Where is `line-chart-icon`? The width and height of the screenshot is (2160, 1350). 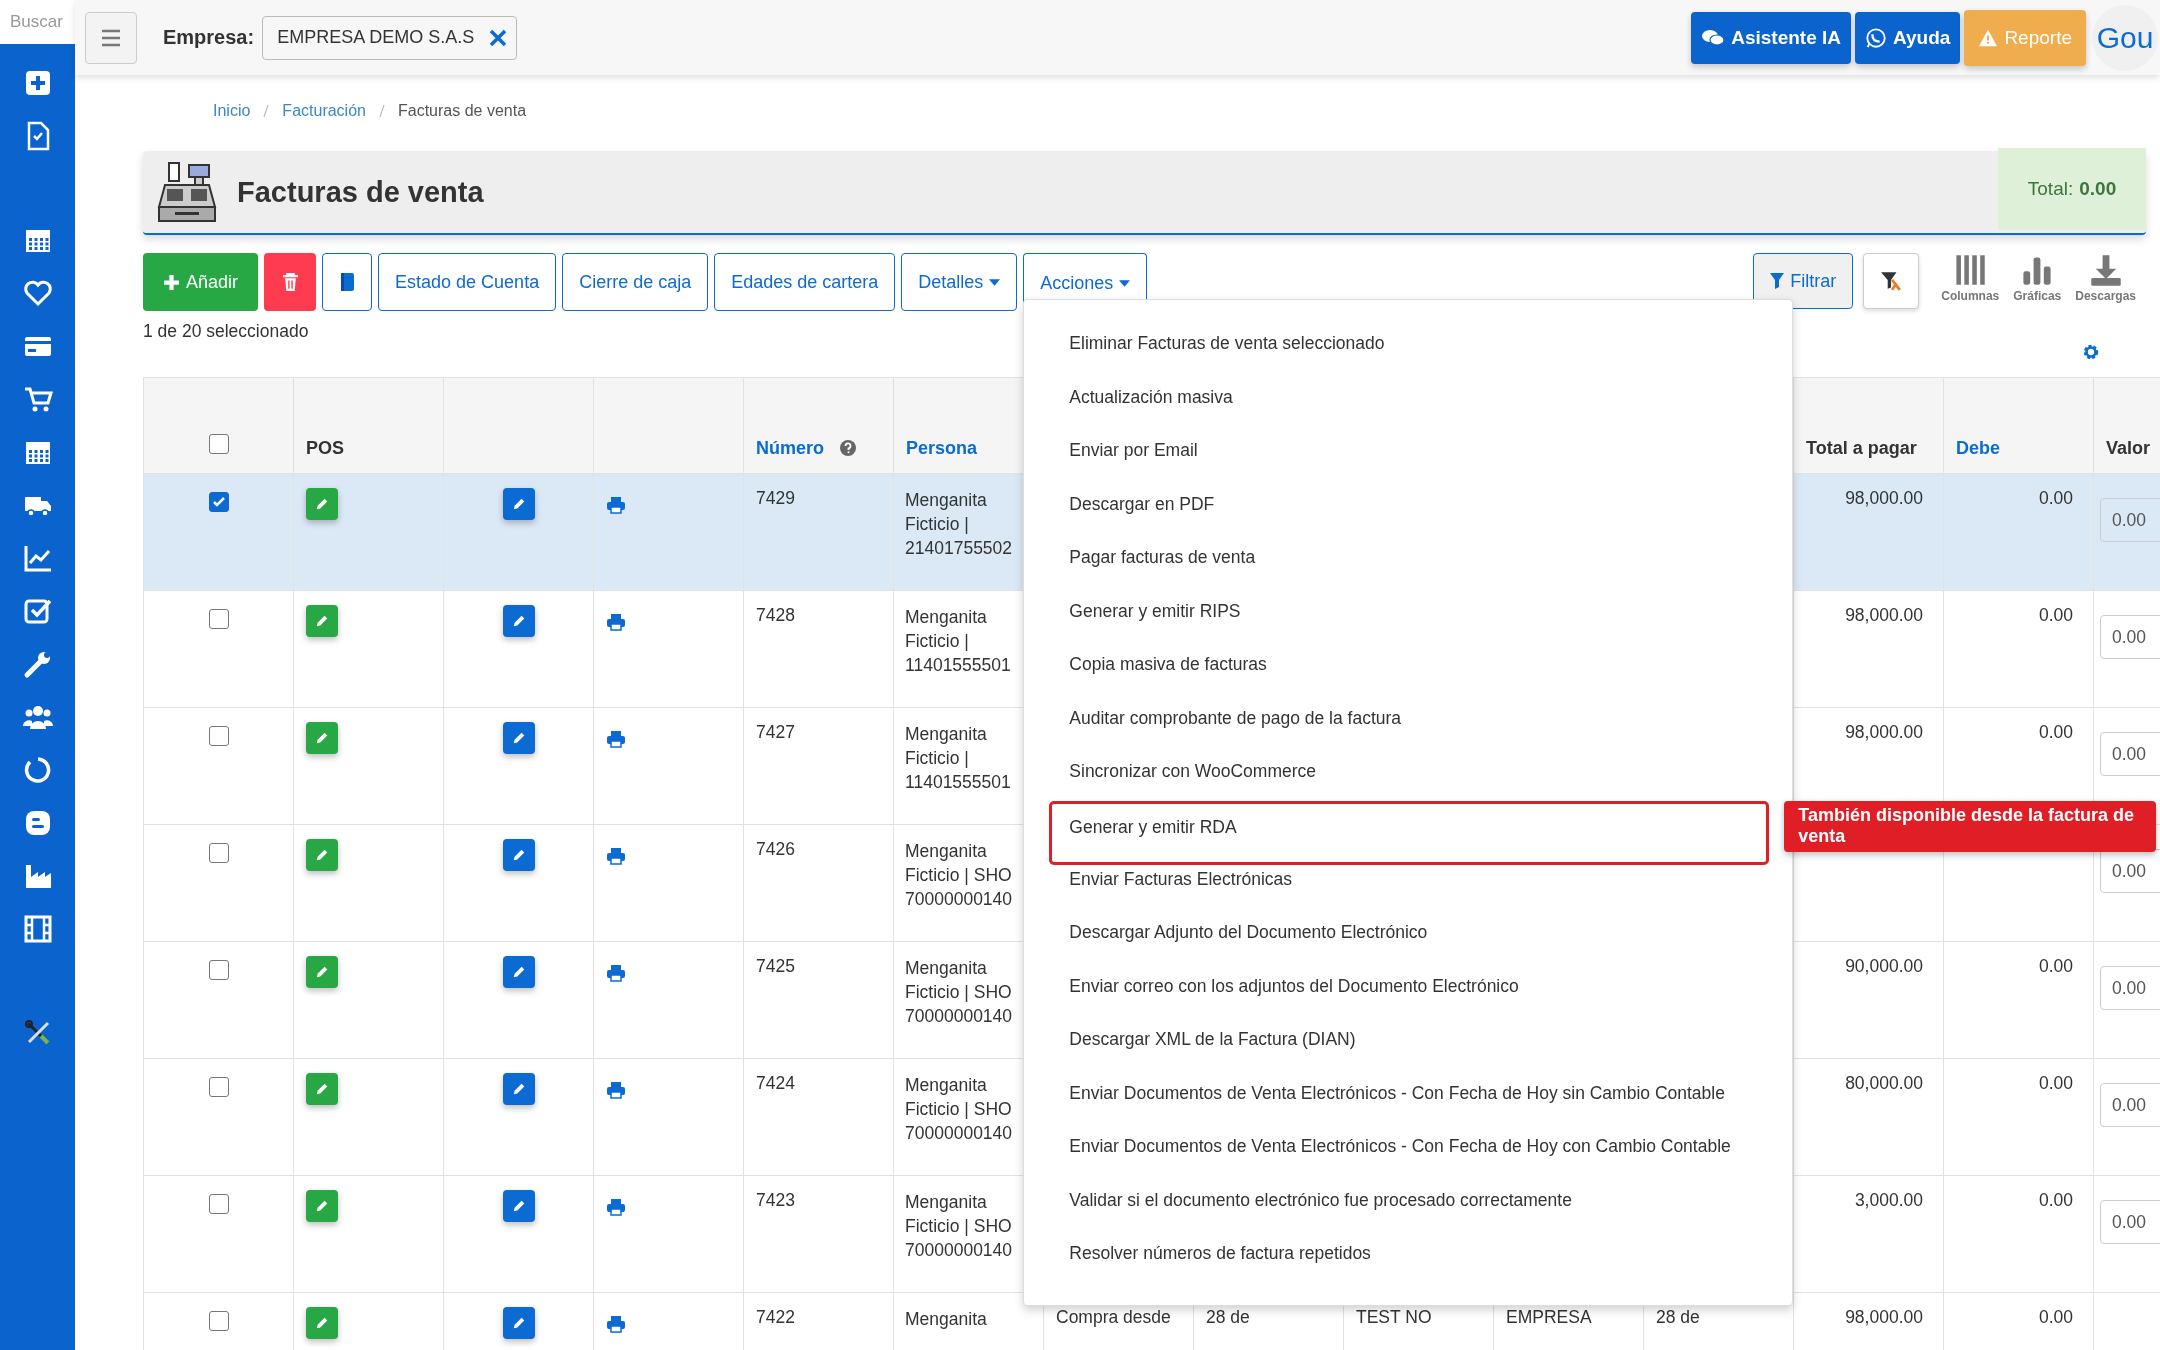
line-chart-icon is located at coordinates (37, 558).